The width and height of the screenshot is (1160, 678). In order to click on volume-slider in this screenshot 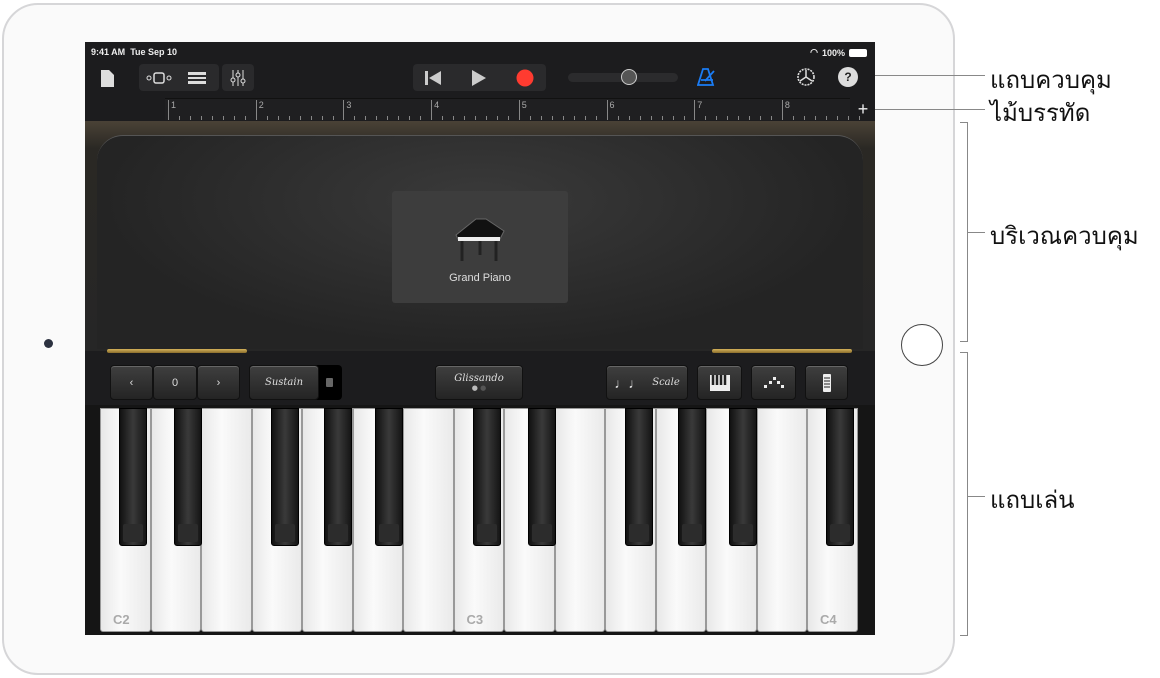, I will do `click(623, 77)`.